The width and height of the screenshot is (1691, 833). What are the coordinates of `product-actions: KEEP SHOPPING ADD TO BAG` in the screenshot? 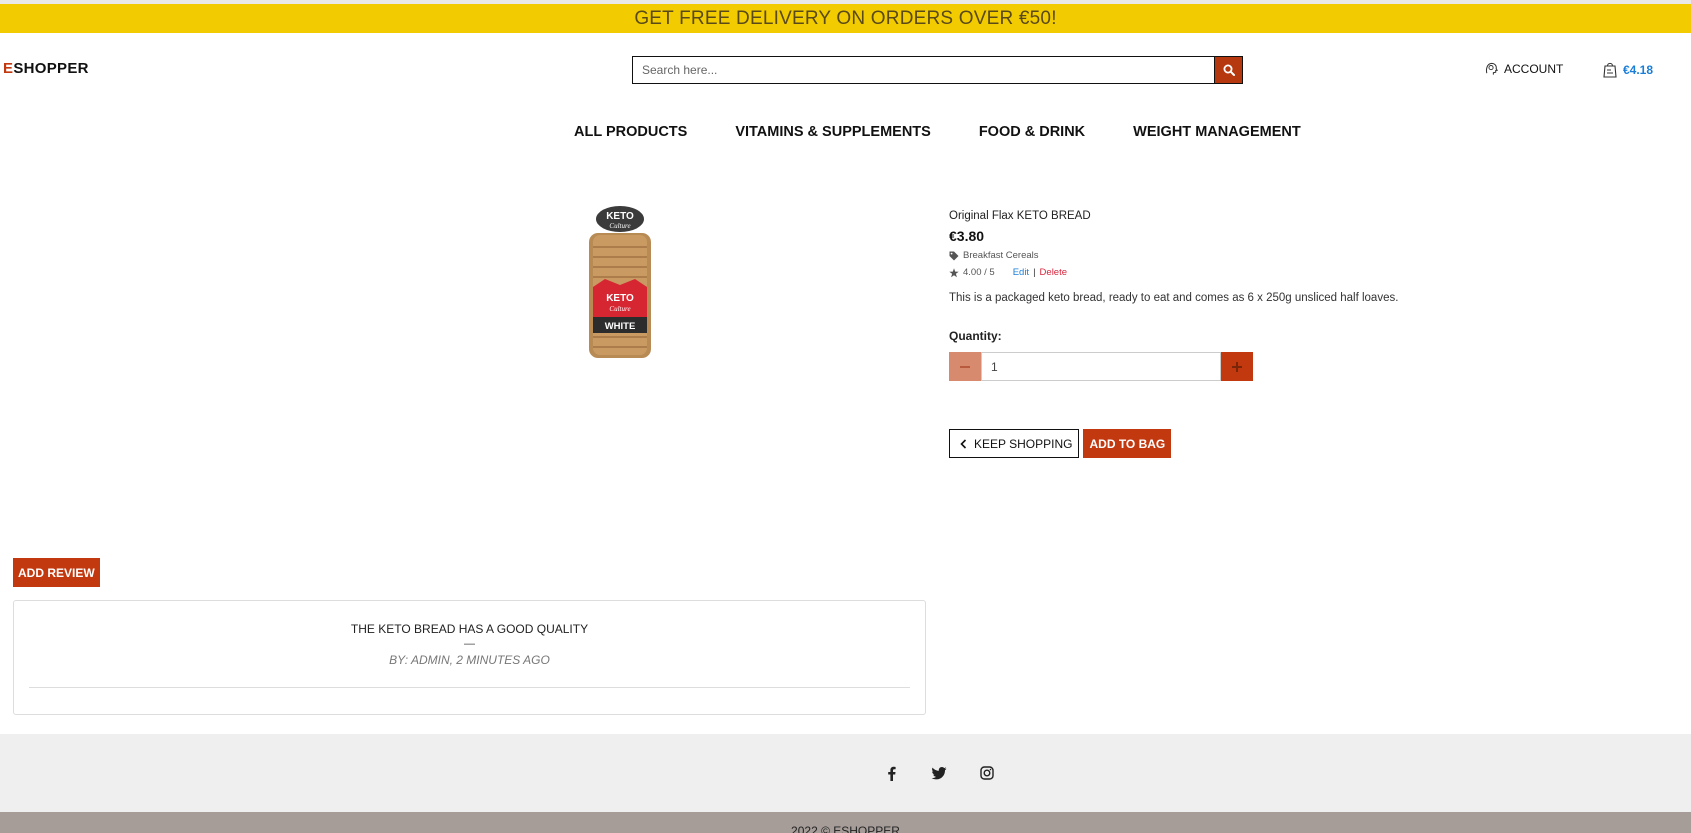 It's located at (1229, 443).